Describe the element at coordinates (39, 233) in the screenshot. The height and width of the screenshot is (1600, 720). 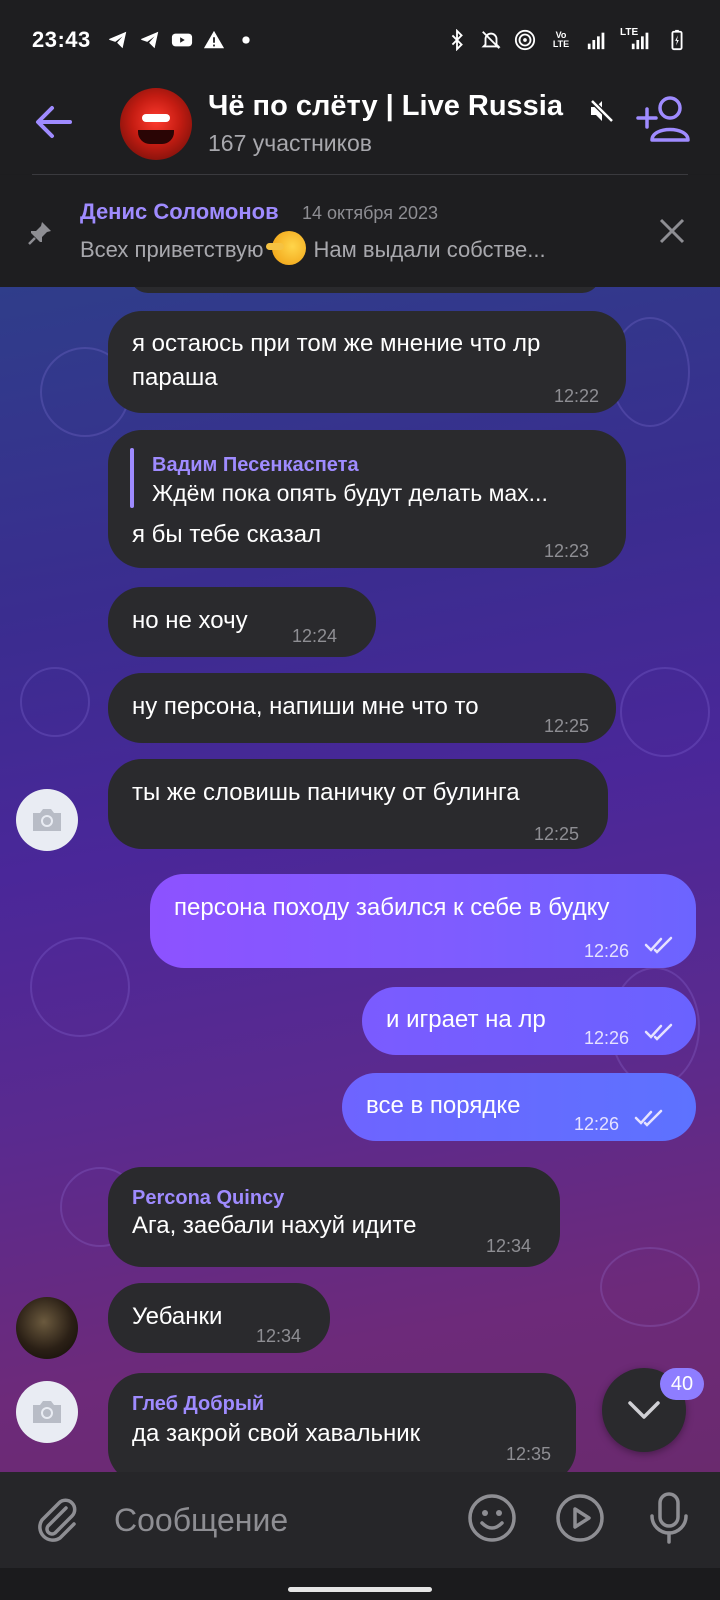
I see `pin-icon` at that location.